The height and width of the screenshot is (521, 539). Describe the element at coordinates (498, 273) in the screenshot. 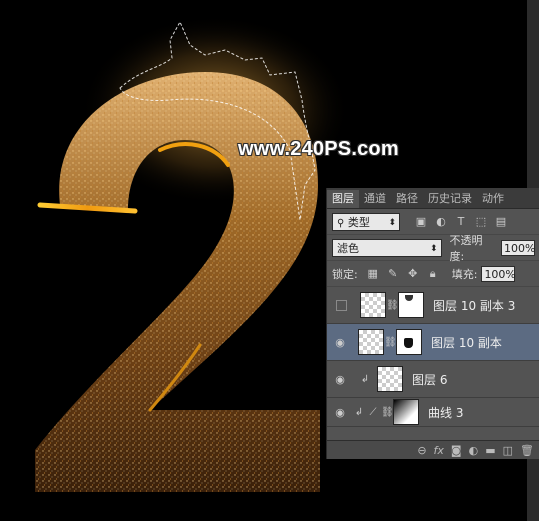

I see `fill-field: 100%` at that location.